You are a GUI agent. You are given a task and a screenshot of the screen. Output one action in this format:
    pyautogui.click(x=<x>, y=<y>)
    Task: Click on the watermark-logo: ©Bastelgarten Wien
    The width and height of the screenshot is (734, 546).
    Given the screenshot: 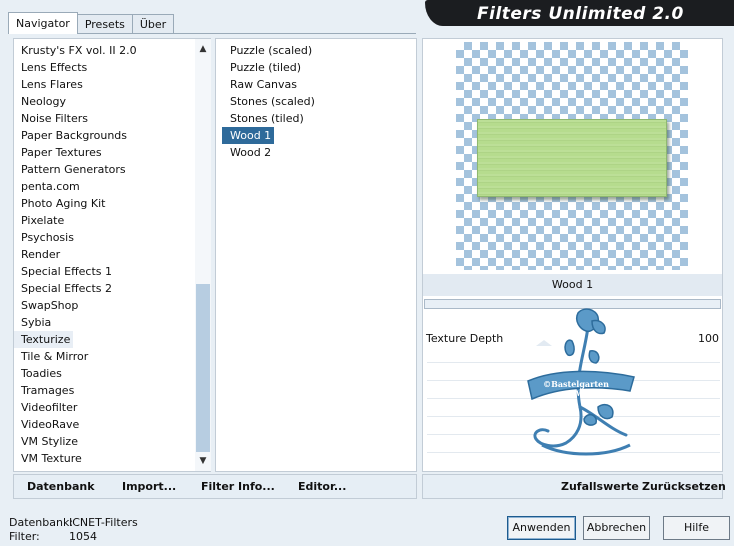 What is the action you would take?
    pyautogui.click(x=581, y=382)
    